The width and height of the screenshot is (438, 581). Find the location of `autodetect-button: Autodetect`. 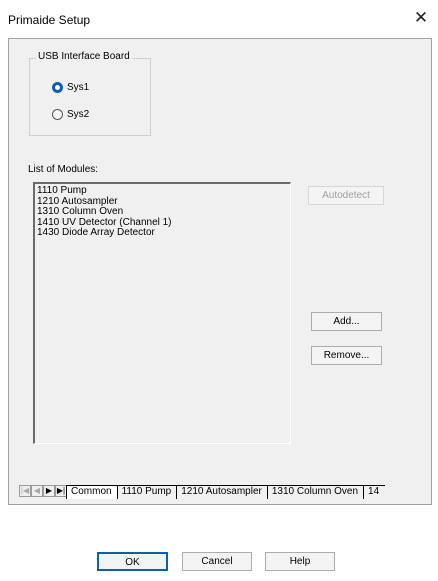

autodetect-button: Autodetect is located at coordinates (346, 195).